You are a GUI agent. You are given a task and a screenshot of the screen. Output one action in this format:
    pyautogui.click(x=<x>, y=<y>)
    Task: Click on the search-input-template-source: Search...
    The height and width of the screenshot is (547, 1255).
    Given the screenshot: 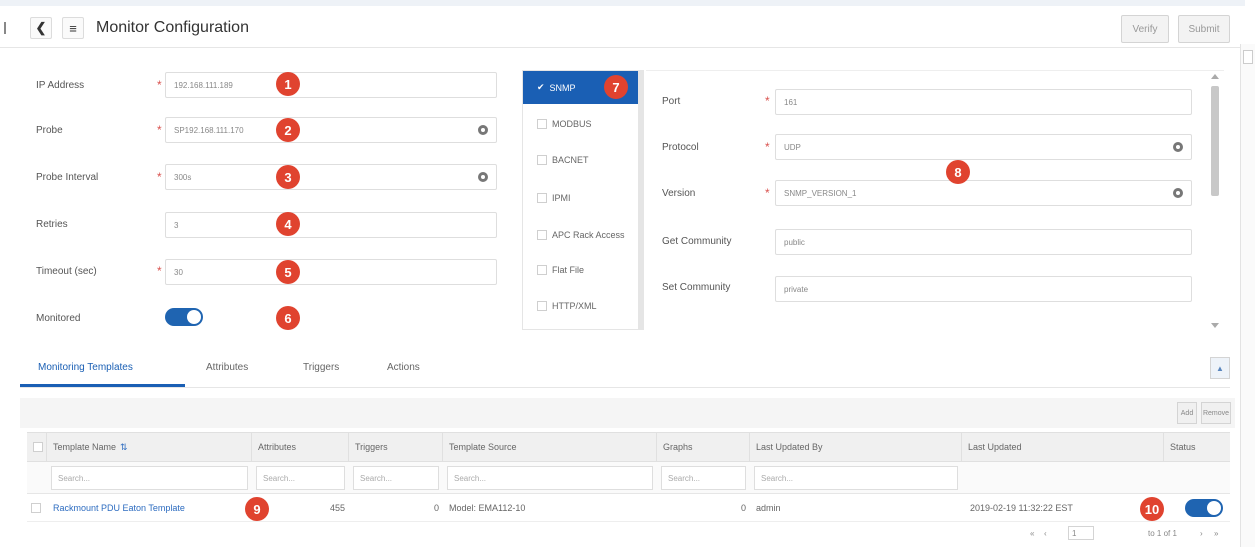 What is the action you would take?
    pyautogui.click(x=550, y=478)
    